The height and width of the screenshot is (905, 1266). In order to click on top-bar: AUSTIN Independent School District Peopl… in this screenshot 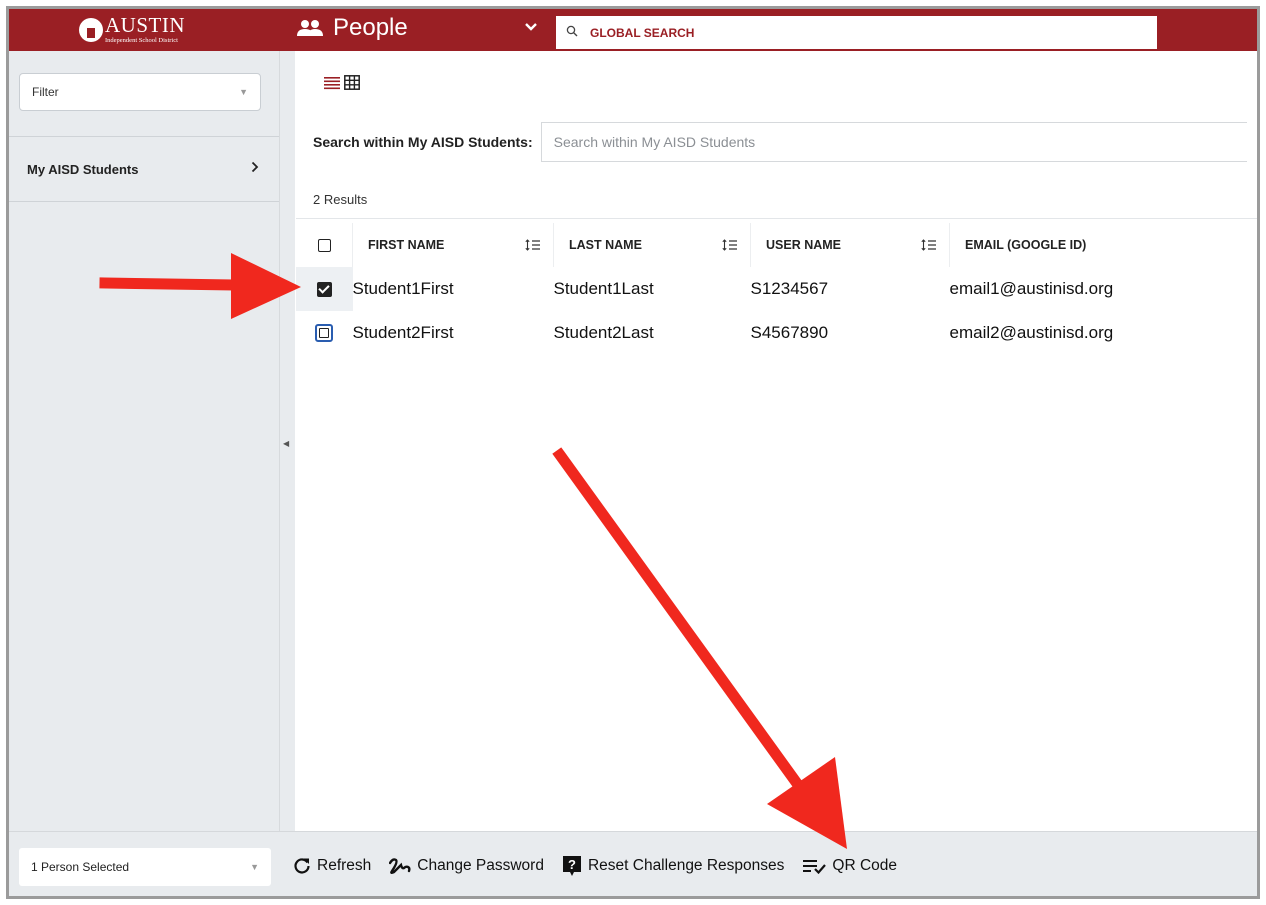, I will do `click(633, 30)`.